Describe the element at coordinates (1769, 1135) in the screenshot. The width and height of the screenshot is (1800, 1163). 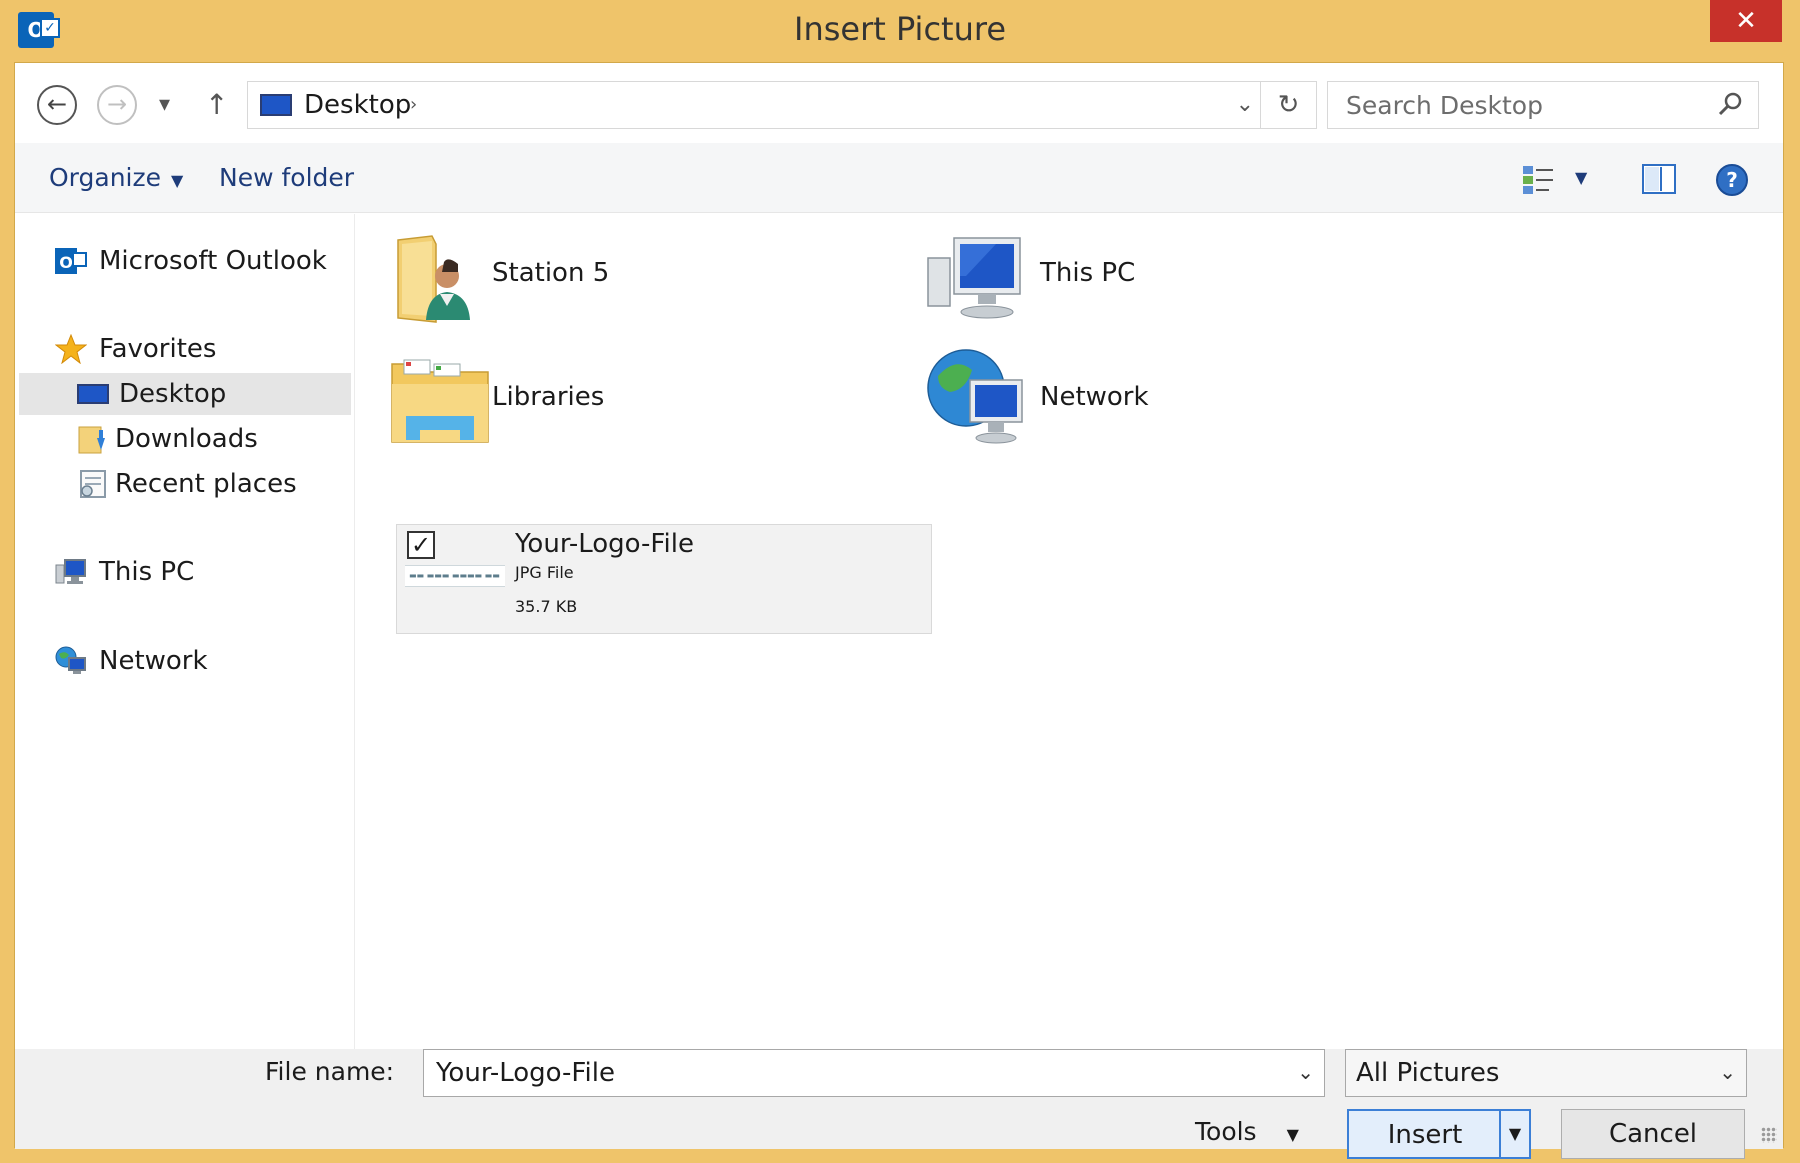
I see `resize-grip` at that location.